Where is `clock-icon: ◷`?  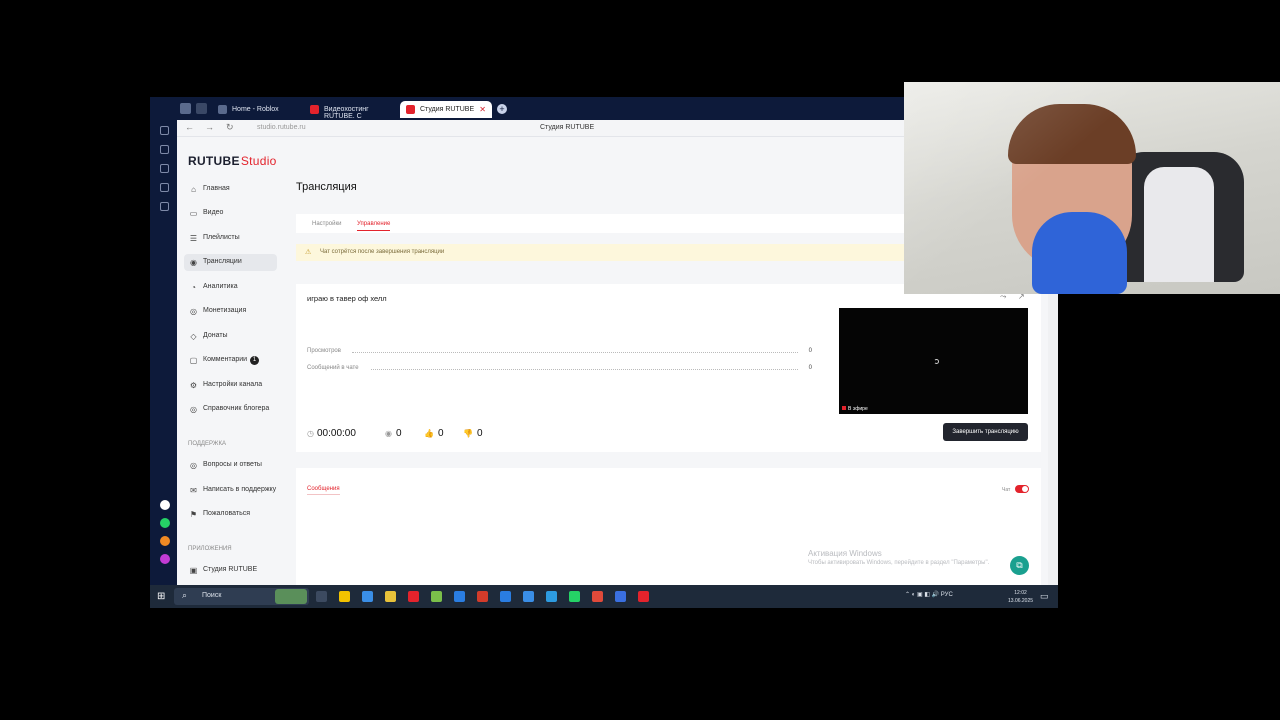
clock-icon: ◷ is located at coordinates (310, 433).